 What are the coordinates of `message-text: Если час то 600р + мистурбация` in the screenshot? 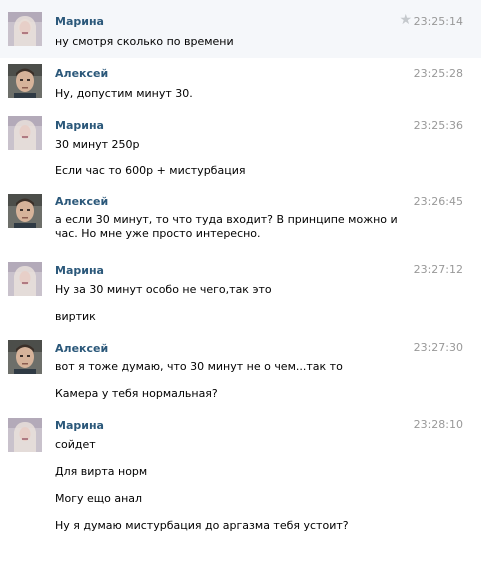 It's located at (150, 170).